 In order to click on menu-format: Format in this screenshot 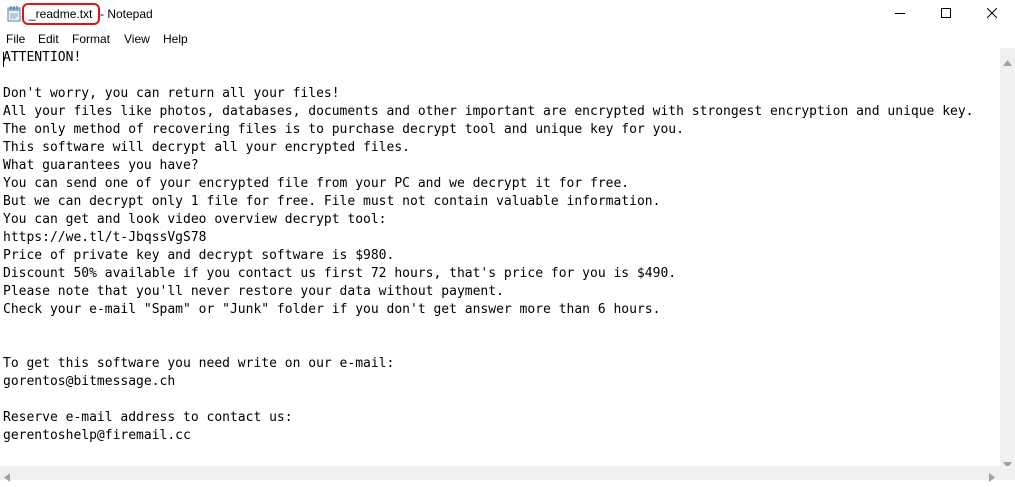, I will do `click(91, 39)`.